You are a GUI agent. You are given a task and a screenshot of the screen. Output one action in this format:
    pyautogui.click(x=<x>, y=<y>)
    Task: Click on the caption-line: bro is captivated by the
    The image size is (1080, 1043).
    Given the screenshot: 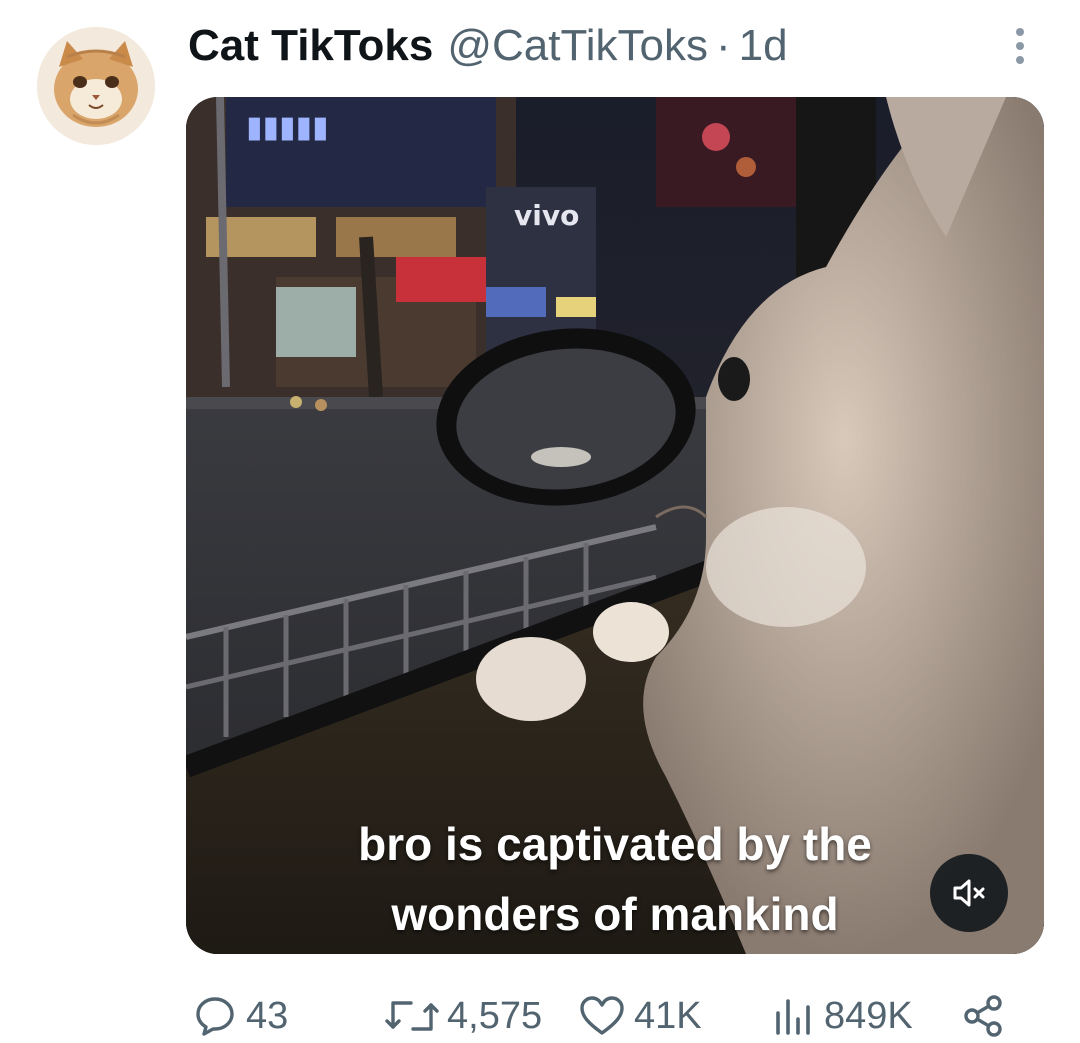 What is the action you would take?
    pyautogui.click(x=615, y=844)
    